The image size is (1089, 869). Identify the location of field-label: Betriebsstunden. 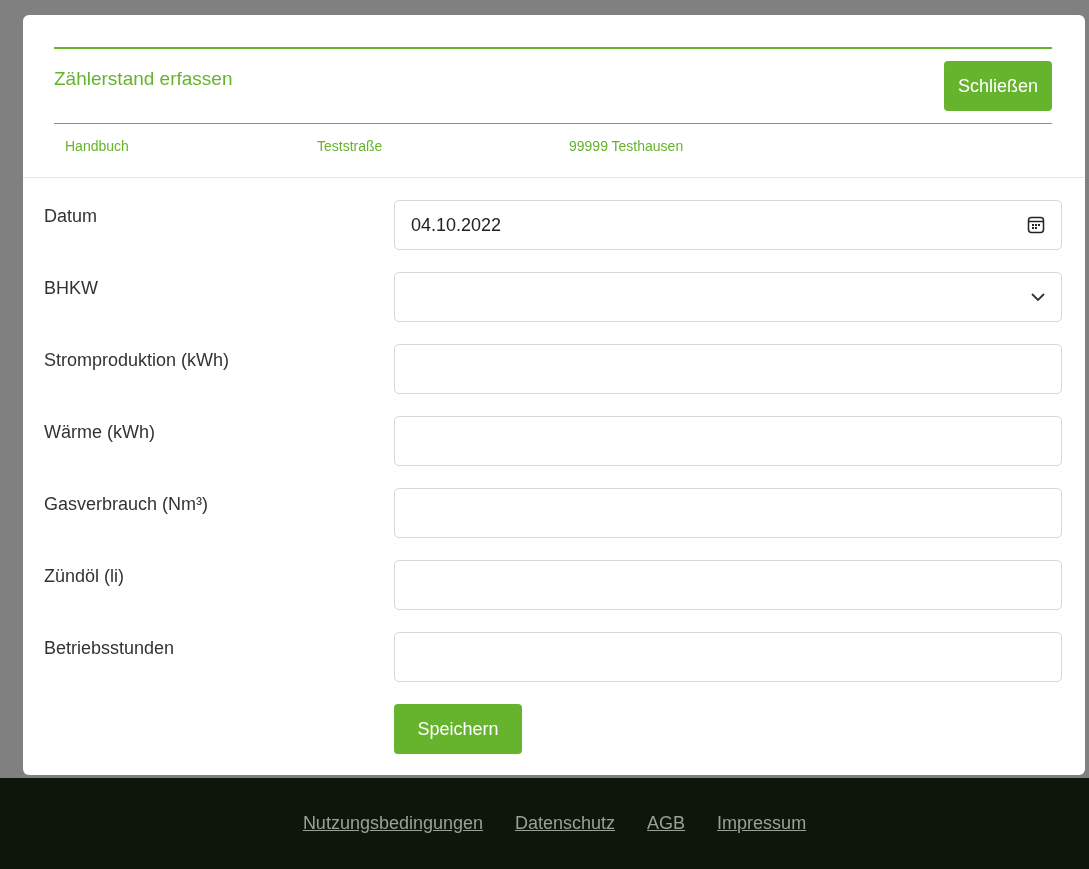
(110, 648).